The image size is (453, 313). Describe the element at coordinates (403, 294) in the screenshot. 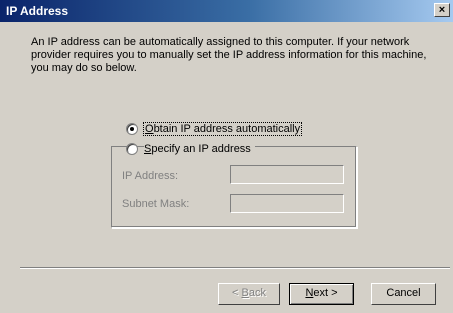

I see `cancel-button: Cancel` at that location.